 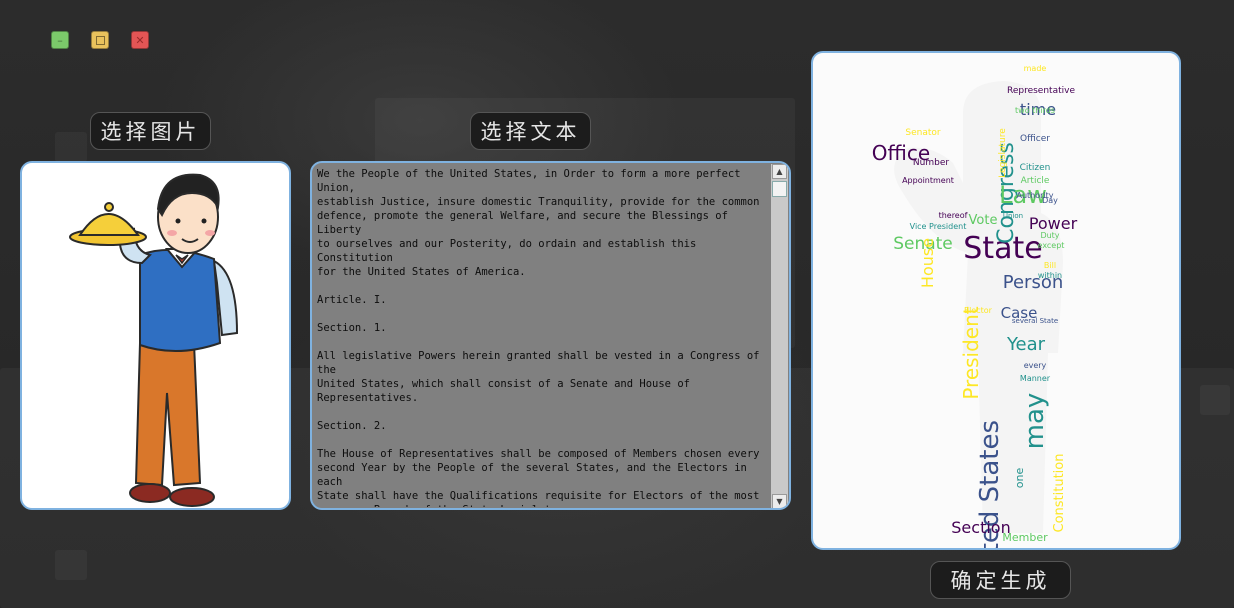 What do you see at coordinates (1050, 275) in the screenshot?
I see `word-cloud-word: within` at bounding box center [1050, 275].